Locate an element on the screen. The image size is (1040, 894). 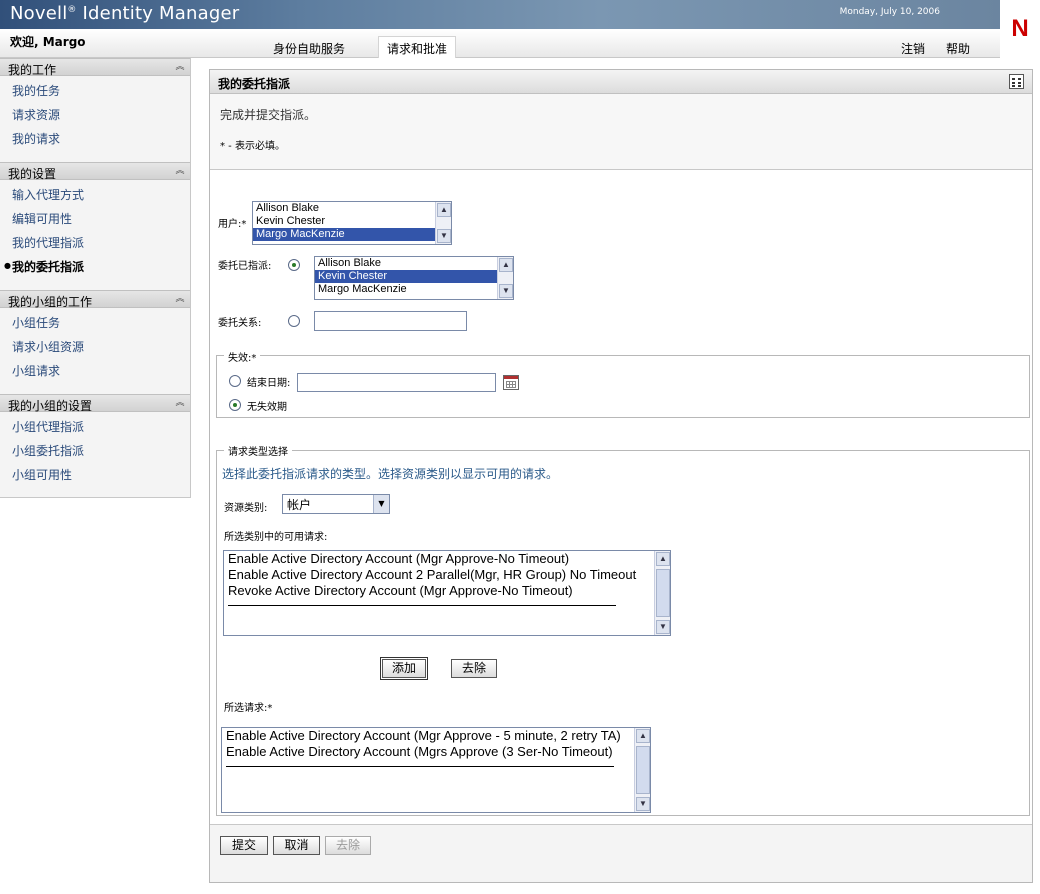
cancel-button: 取消 is located at coordinates (296, 845).